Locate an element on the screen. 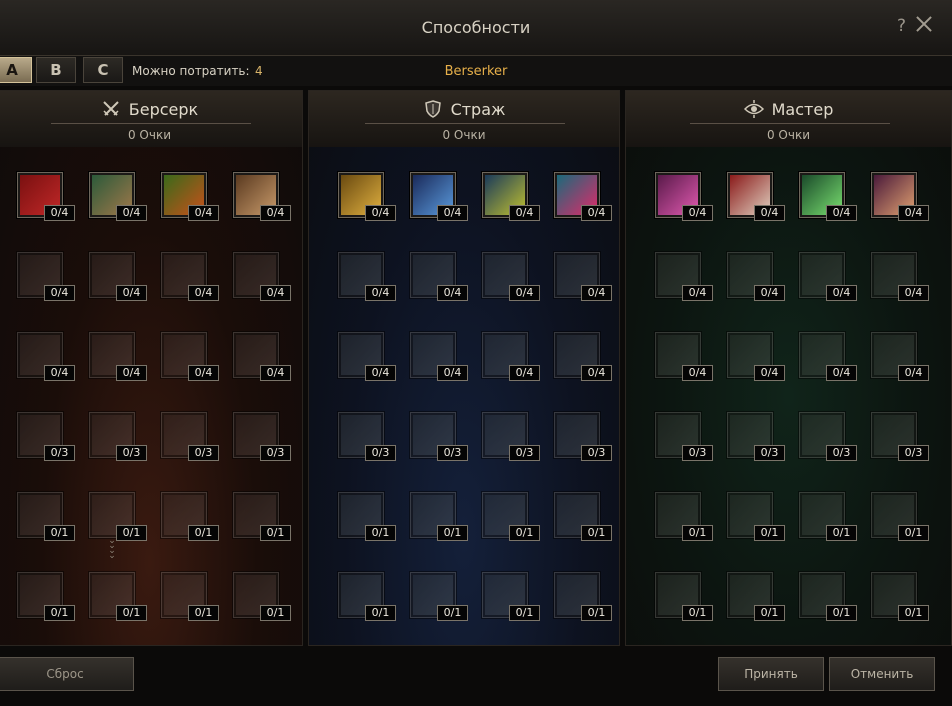  preset-c-button: C is located at coordinates (103, 70).